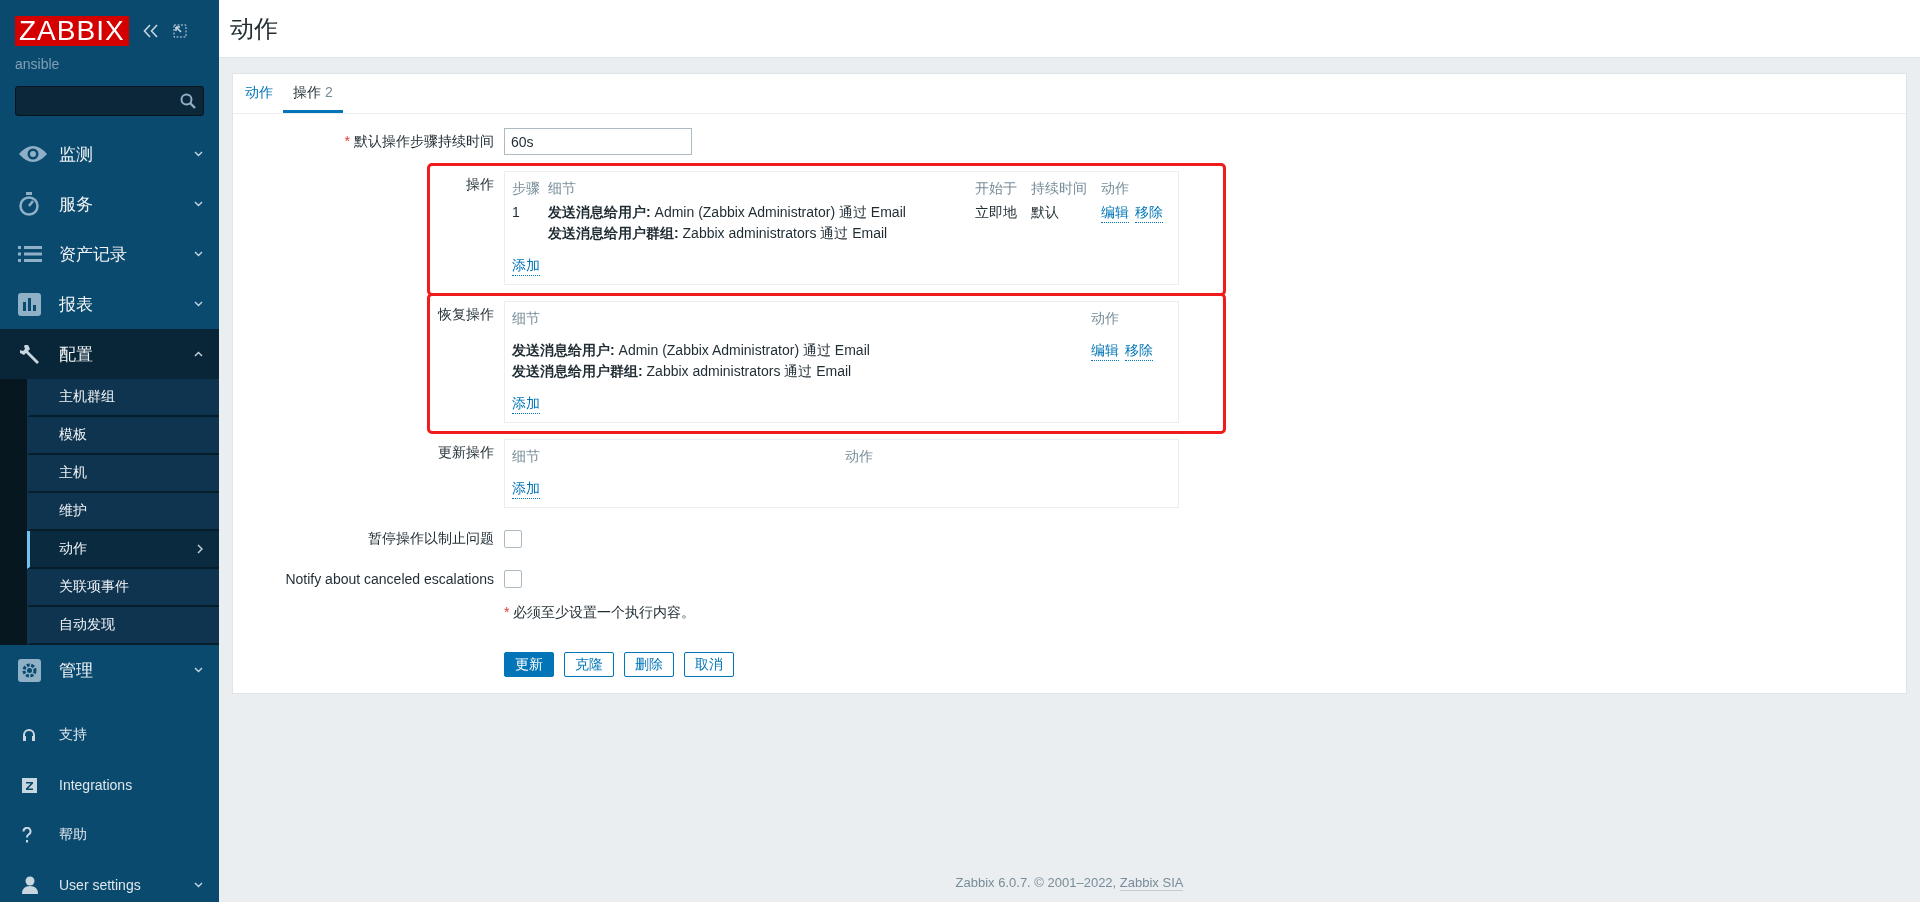 Image resolution: width=1920 pixels, height=902 pixels. I want to click on field-label: 恢复操作, so click(465, 314).